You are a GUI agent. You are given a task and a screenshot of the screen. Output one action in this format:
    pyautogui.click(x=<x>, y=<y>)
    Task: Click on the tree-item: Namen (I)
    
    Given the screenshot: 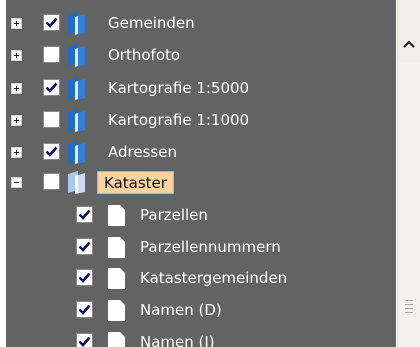 What is the action you would take?
    pyautogui.click(x=201, y=337)
    